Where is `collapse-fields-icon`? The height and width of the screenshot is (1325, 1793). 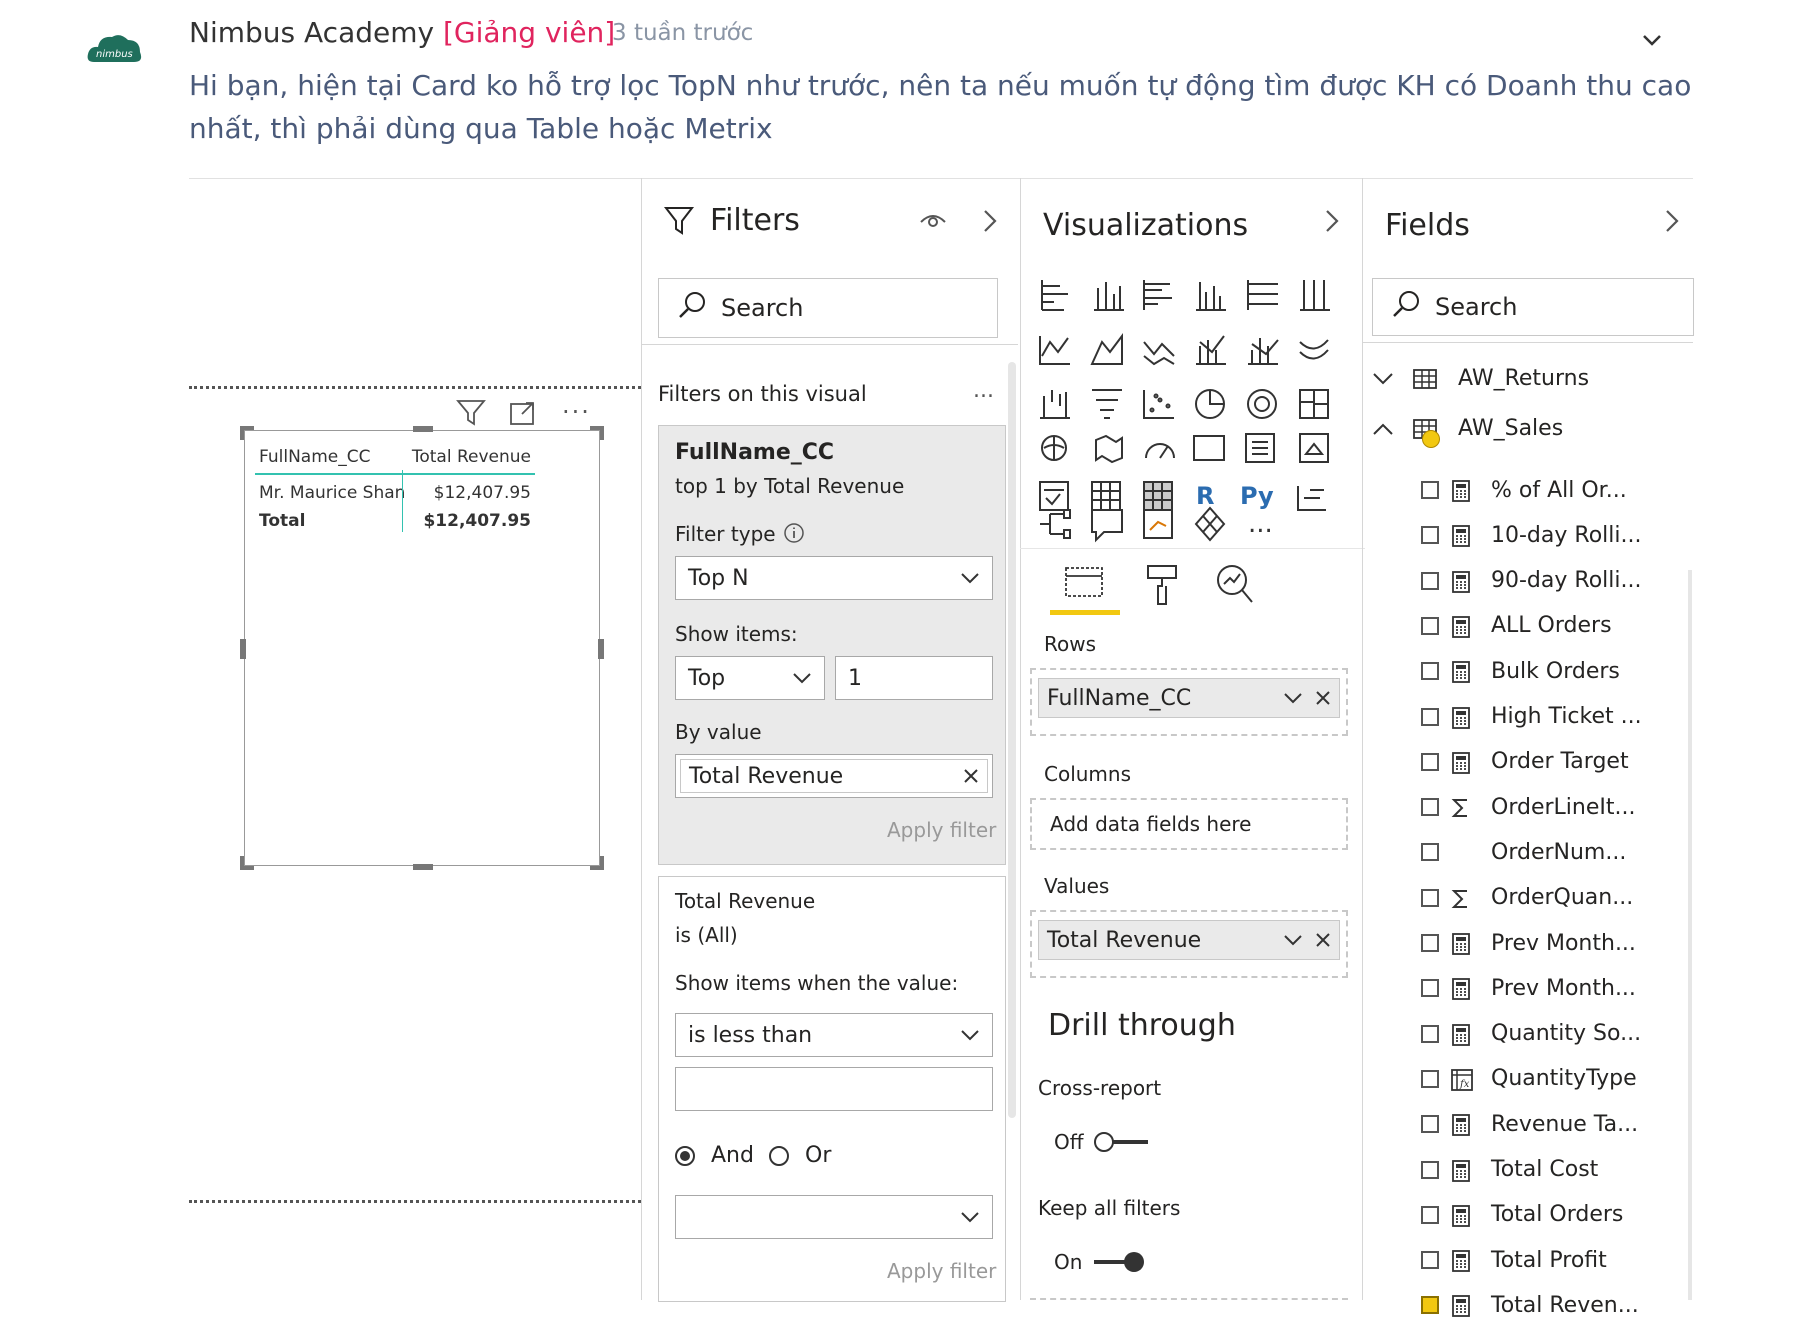
collapse-fields-icon is located at coordinates (1672, 223).